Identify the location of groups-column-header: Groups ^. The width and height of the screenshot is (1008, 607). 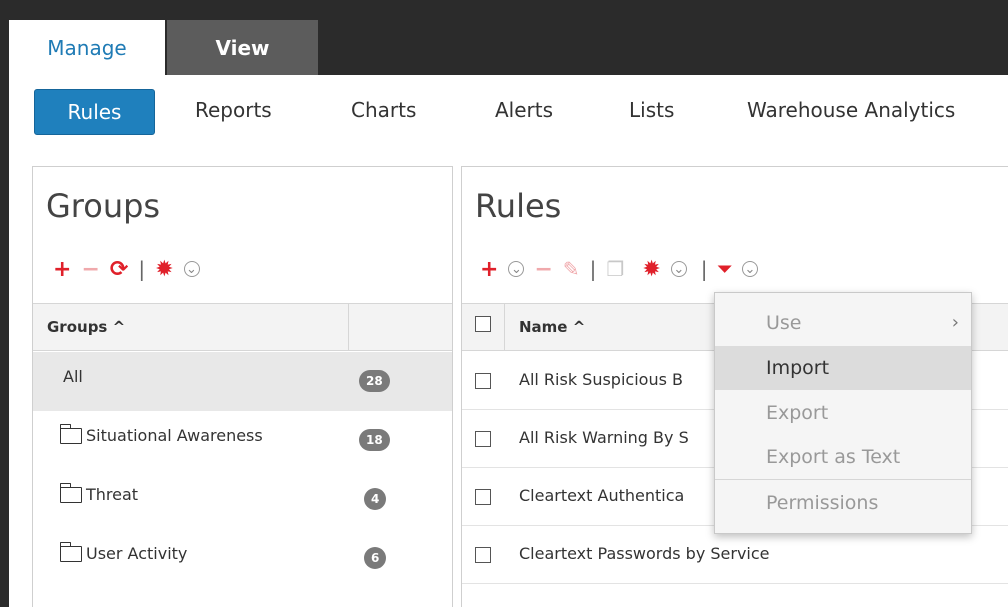
(86, 327).